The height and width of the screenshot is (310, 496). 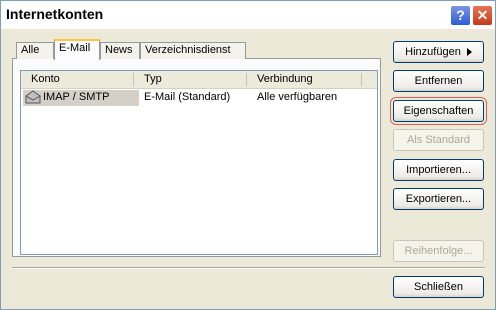 What do you see at coordinates (120, 50) in the screenshot?
I see `tab-news: News` at bounding box center [120, 50].